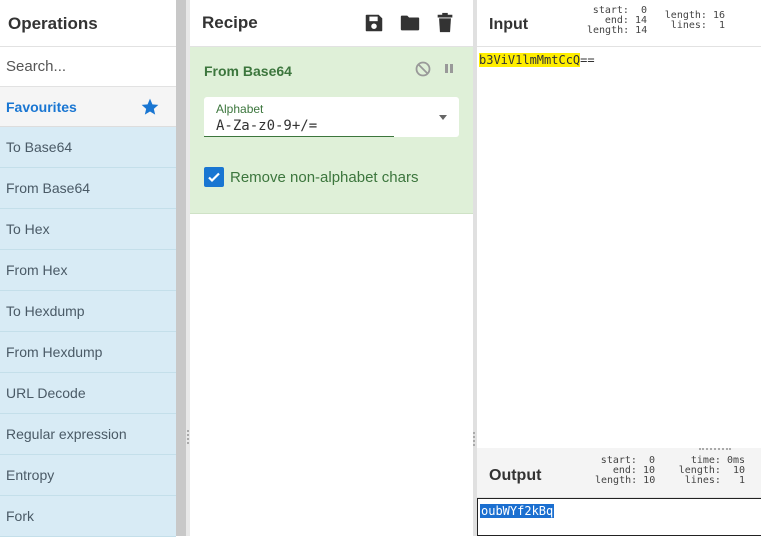 The image size is (761, 537). What do you see at coordinates (449, 69) in the screenshot?
I see `pause-icon` at bounding box center [449, 69].